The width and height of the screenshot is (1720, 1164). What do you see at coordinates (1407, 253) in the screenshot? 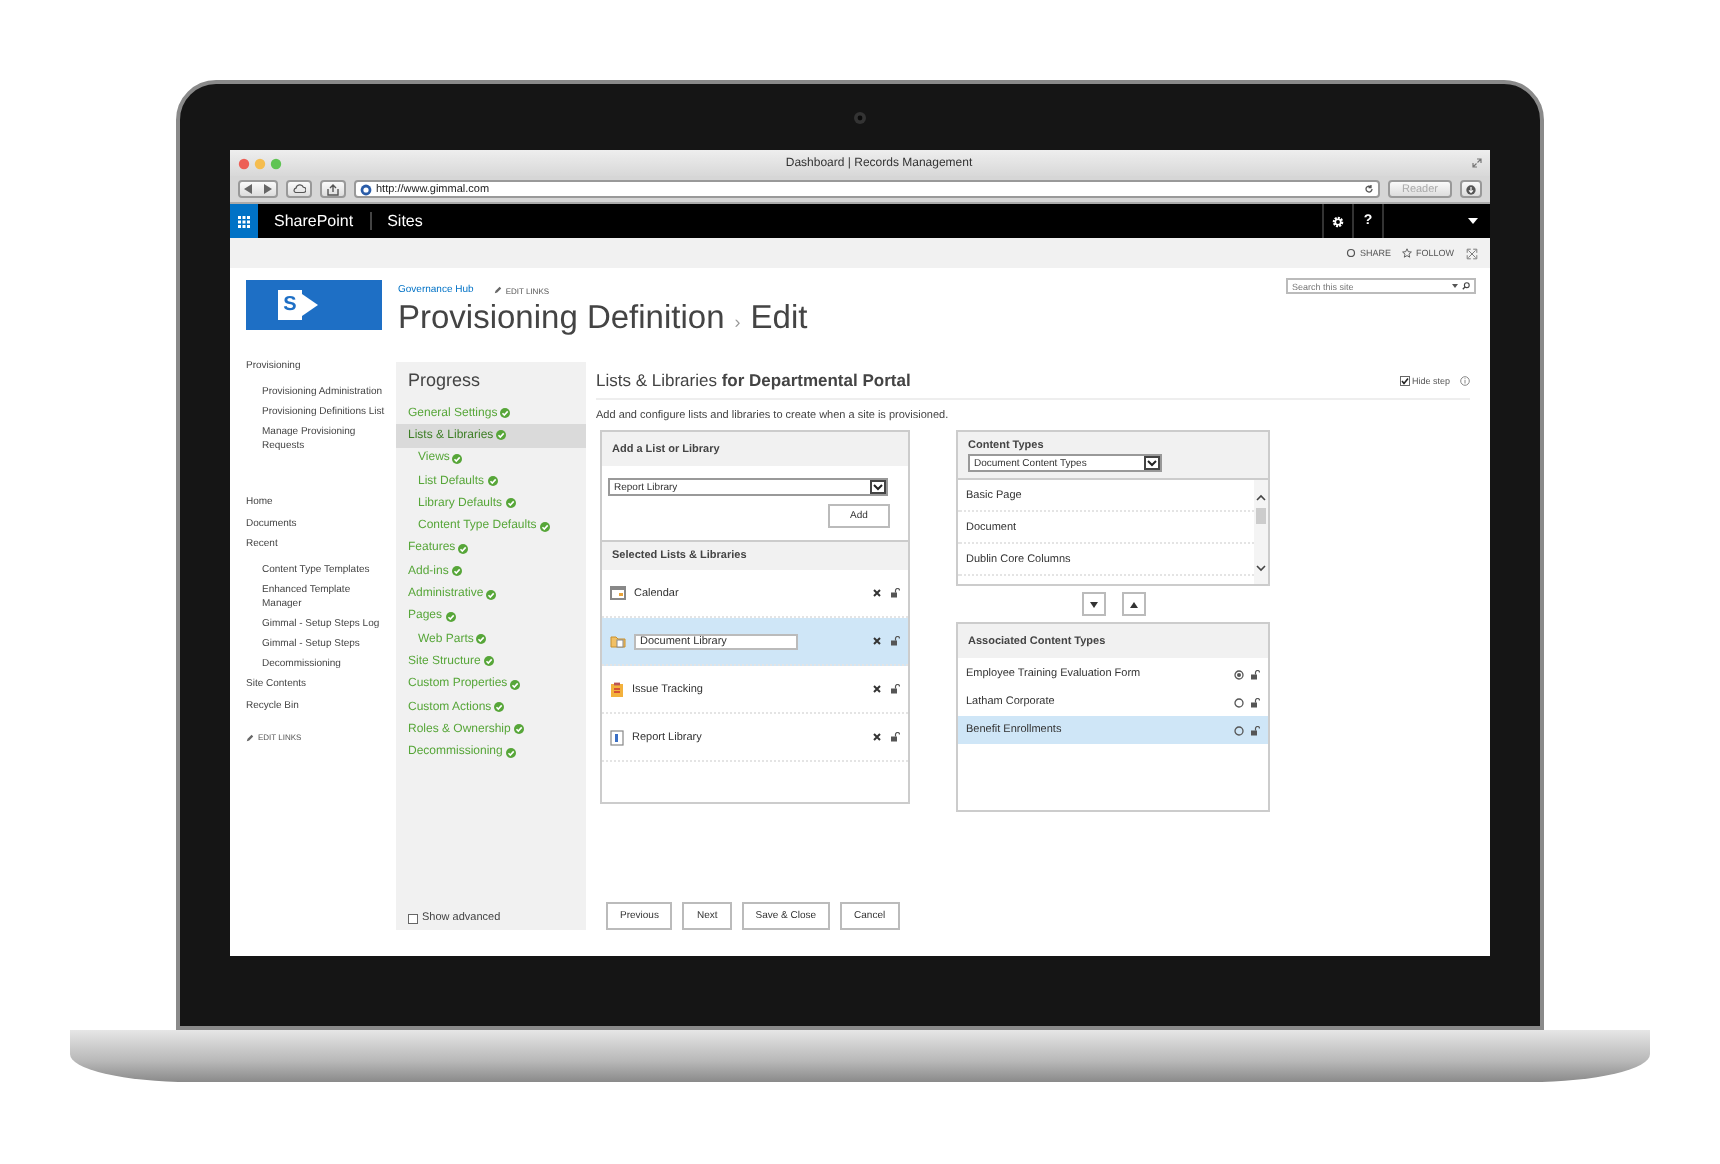
I see `star-icon` at bounding box center [1407, 253].